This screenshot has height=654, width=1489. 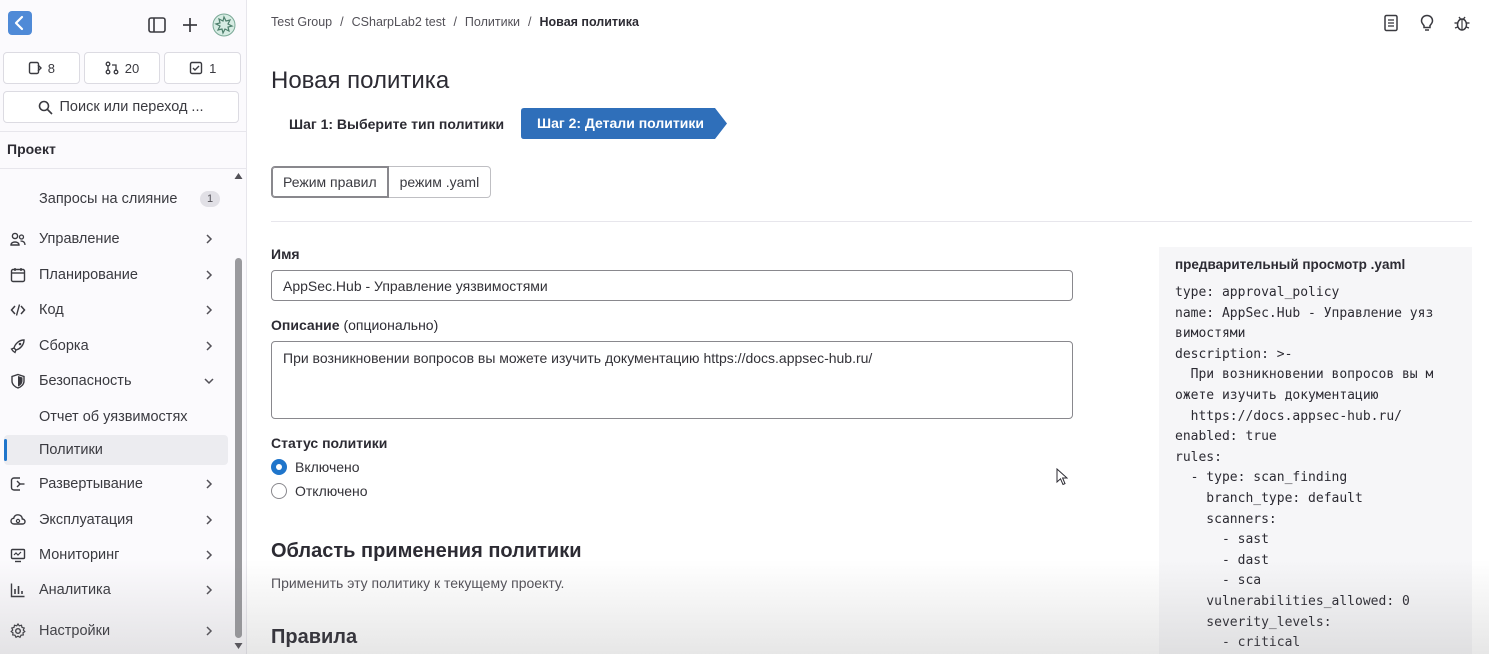 What do you see at coordinates (116, 310) in the screenshot?
I see `sidebar-item-code: Код` at bounding box center [116, 310].